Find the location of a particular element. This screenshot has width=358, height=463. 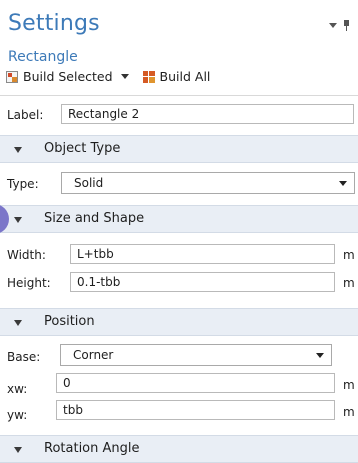

pin-icon is located at coordinates (346, 25).